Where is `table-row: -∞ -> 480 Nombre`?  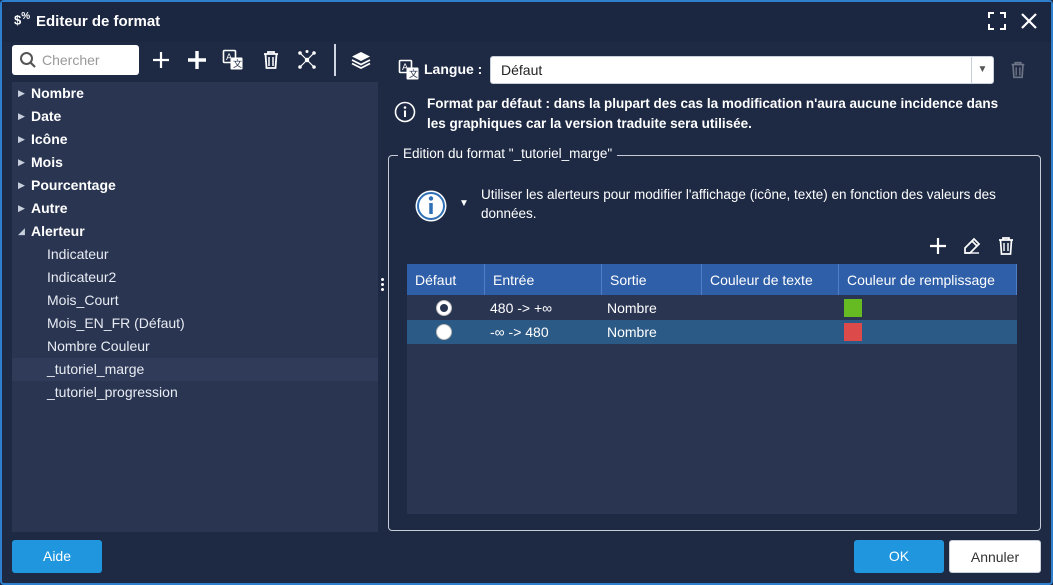 table-row: -∞ -> 480 Nombre is located at coordinates (712, 332).